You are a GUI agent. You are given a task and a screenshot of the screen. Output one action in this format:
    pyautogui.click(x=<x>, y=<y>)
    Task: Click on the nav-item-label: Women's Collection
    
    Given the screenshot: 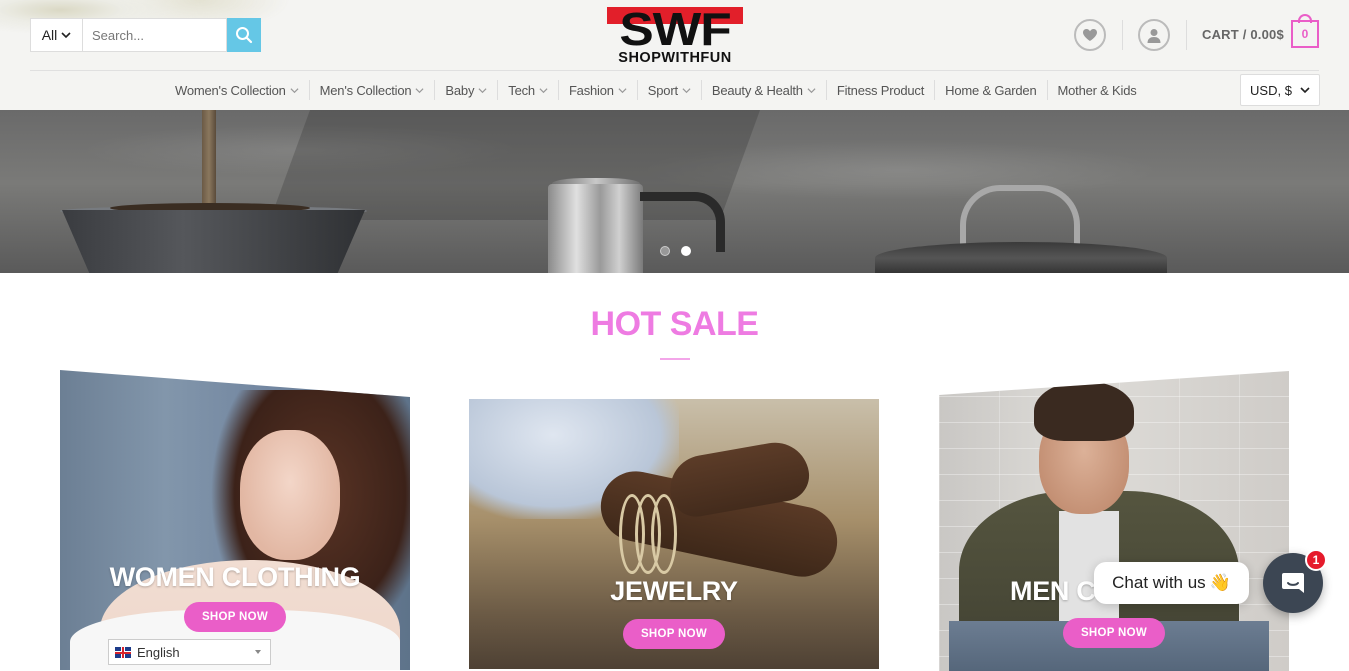 What is the action you would take?
    pyautogui.click(x=230, y=90)
    